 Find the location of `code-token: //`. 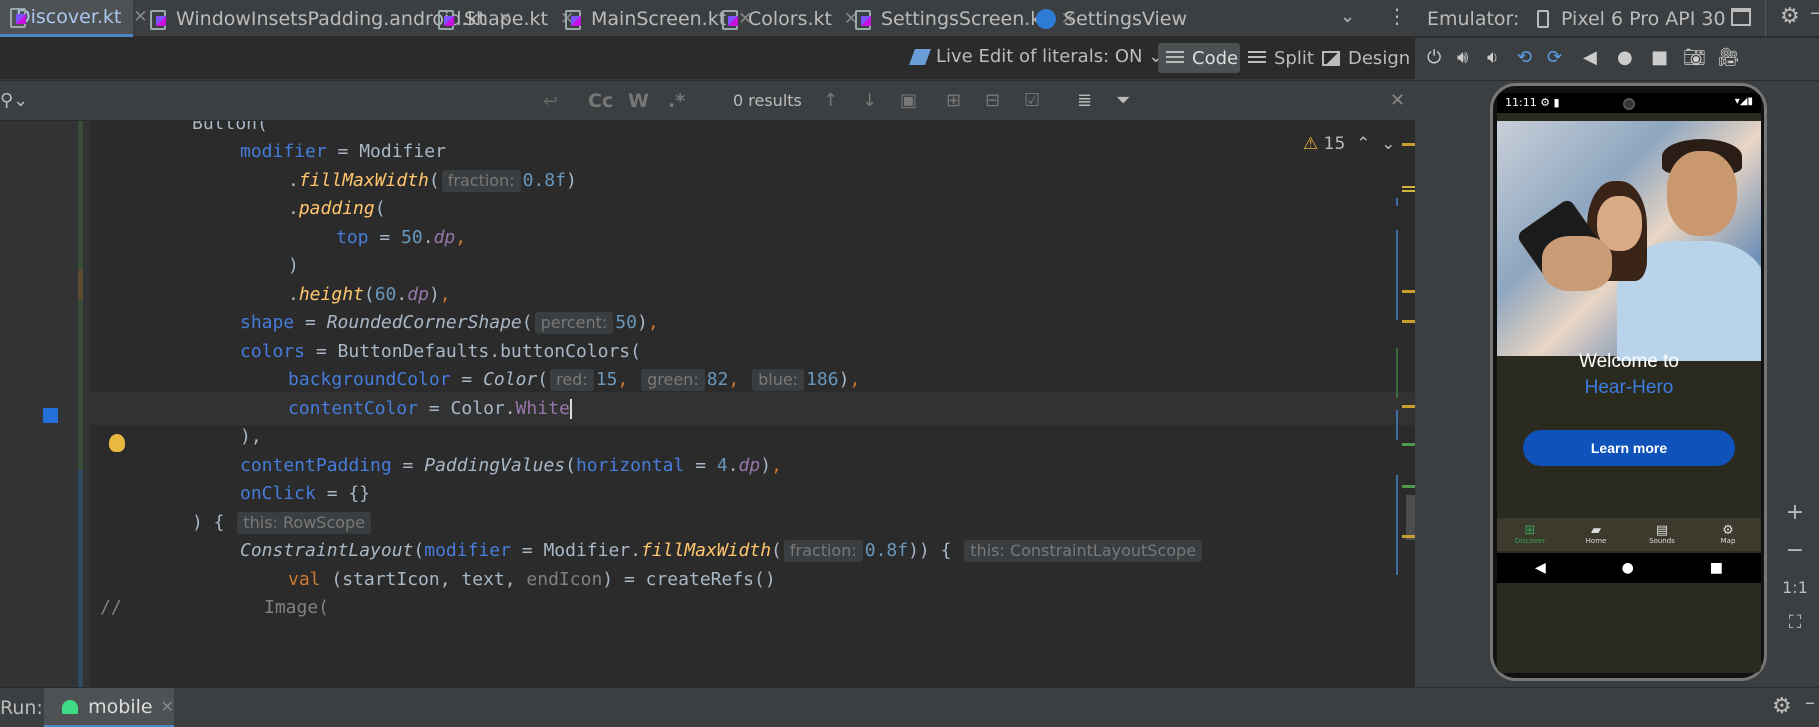

code-token: // is located at coordinates (111, 607).